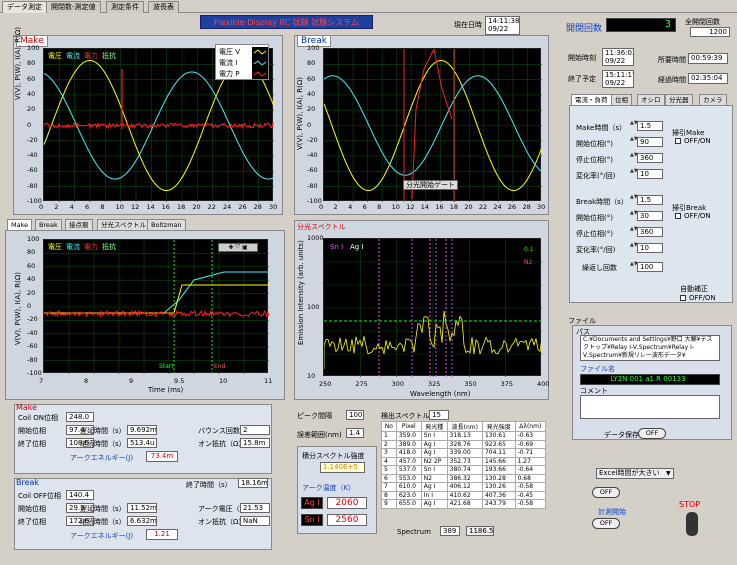  I want to click on make_plot-tick-0: 100, so click(33, 48).